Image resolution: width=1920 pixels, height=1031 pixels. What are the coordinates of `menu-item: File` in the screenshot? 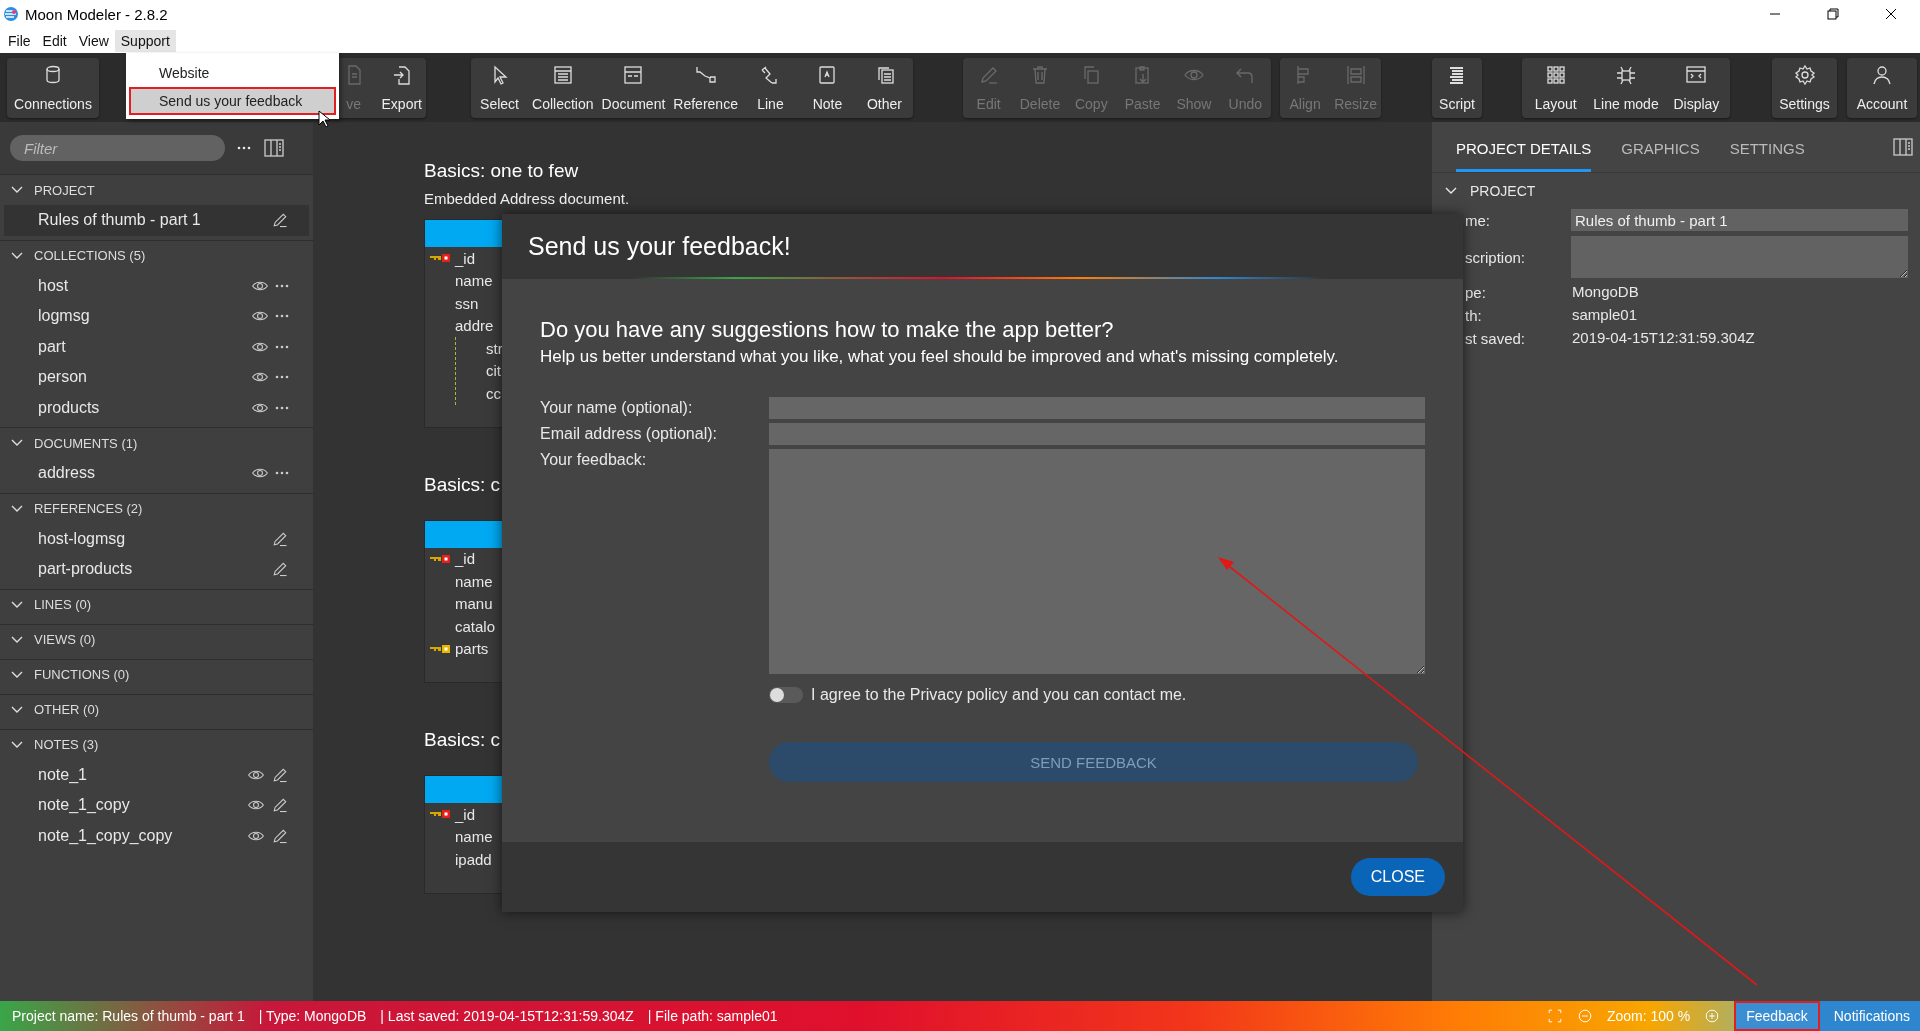 It's located at (19, 40).